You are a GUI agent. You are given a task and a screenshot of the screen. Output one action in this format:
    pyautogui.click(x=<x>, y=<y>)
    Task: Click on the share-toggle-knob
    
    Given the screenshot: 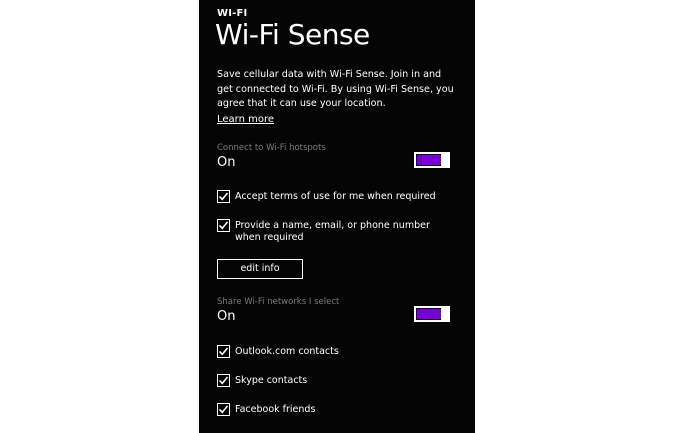 What is the action you would take?
    pyautogui.click(x=445, y=314)
    